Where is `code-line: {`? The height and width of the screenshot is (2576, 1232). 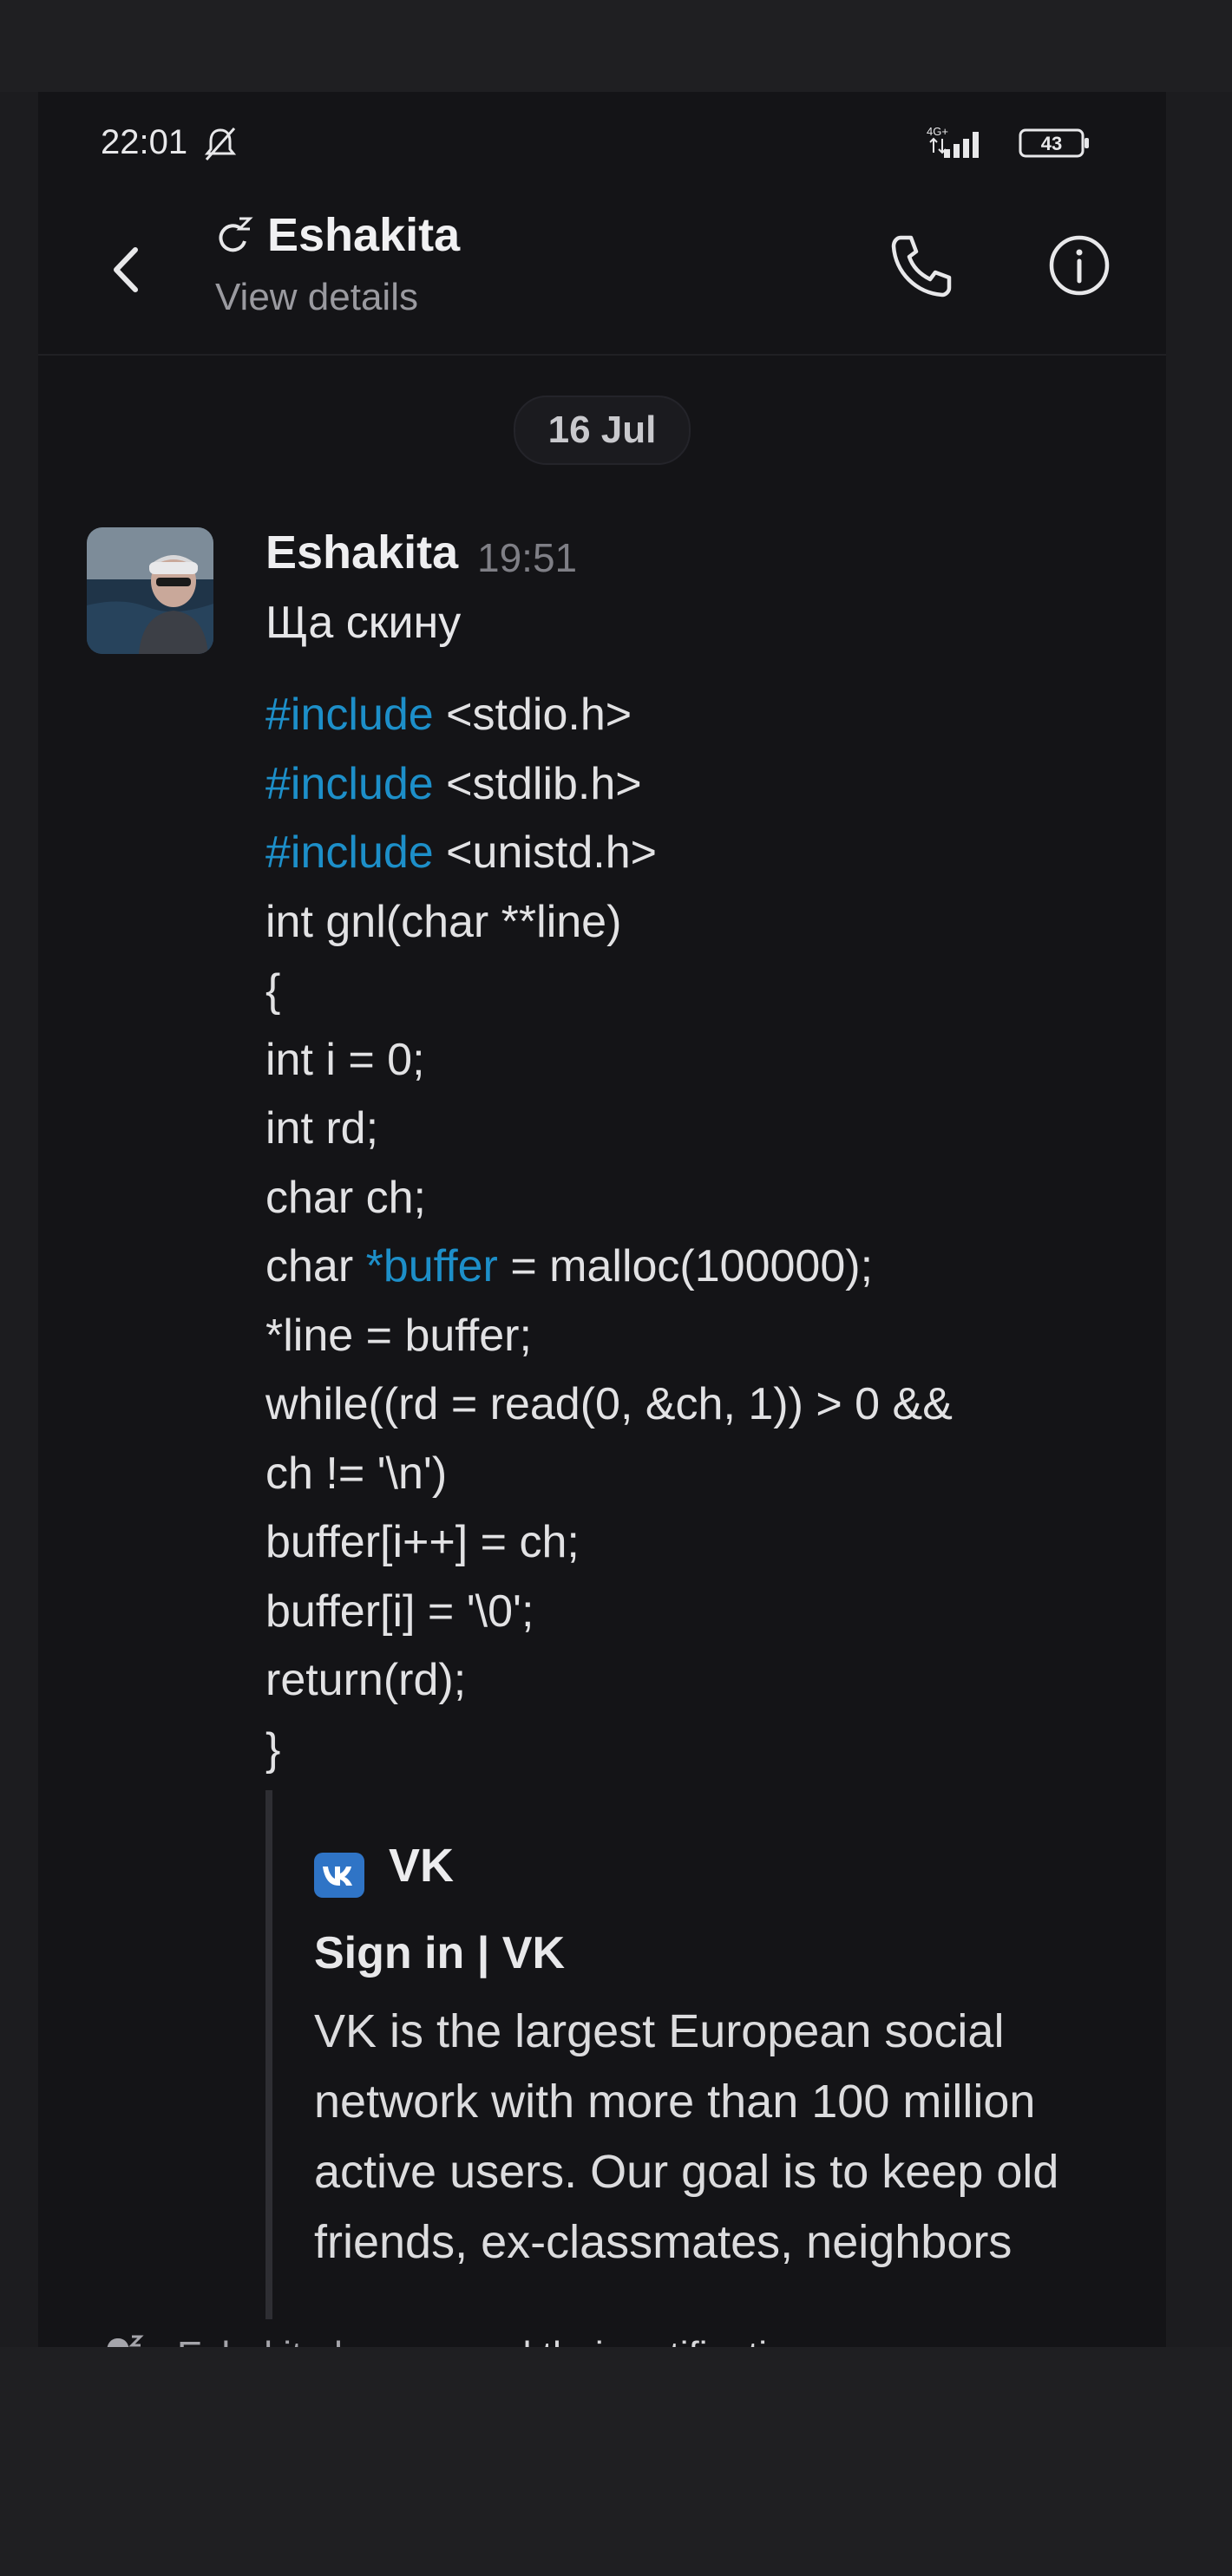 code-line: { is located at coordinates (609, 999).